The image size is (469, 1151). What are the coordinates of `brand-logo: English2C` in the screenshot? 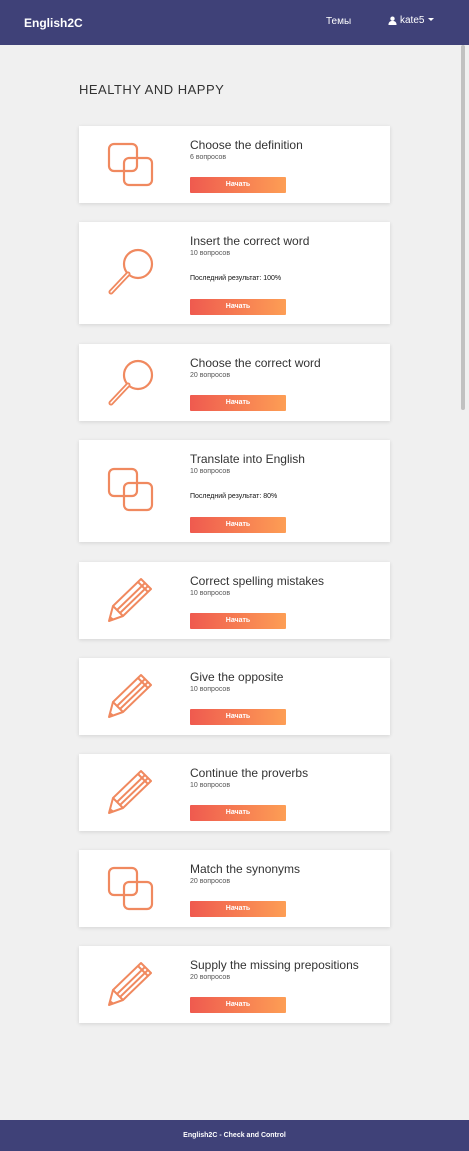 It's located at (53, 23).